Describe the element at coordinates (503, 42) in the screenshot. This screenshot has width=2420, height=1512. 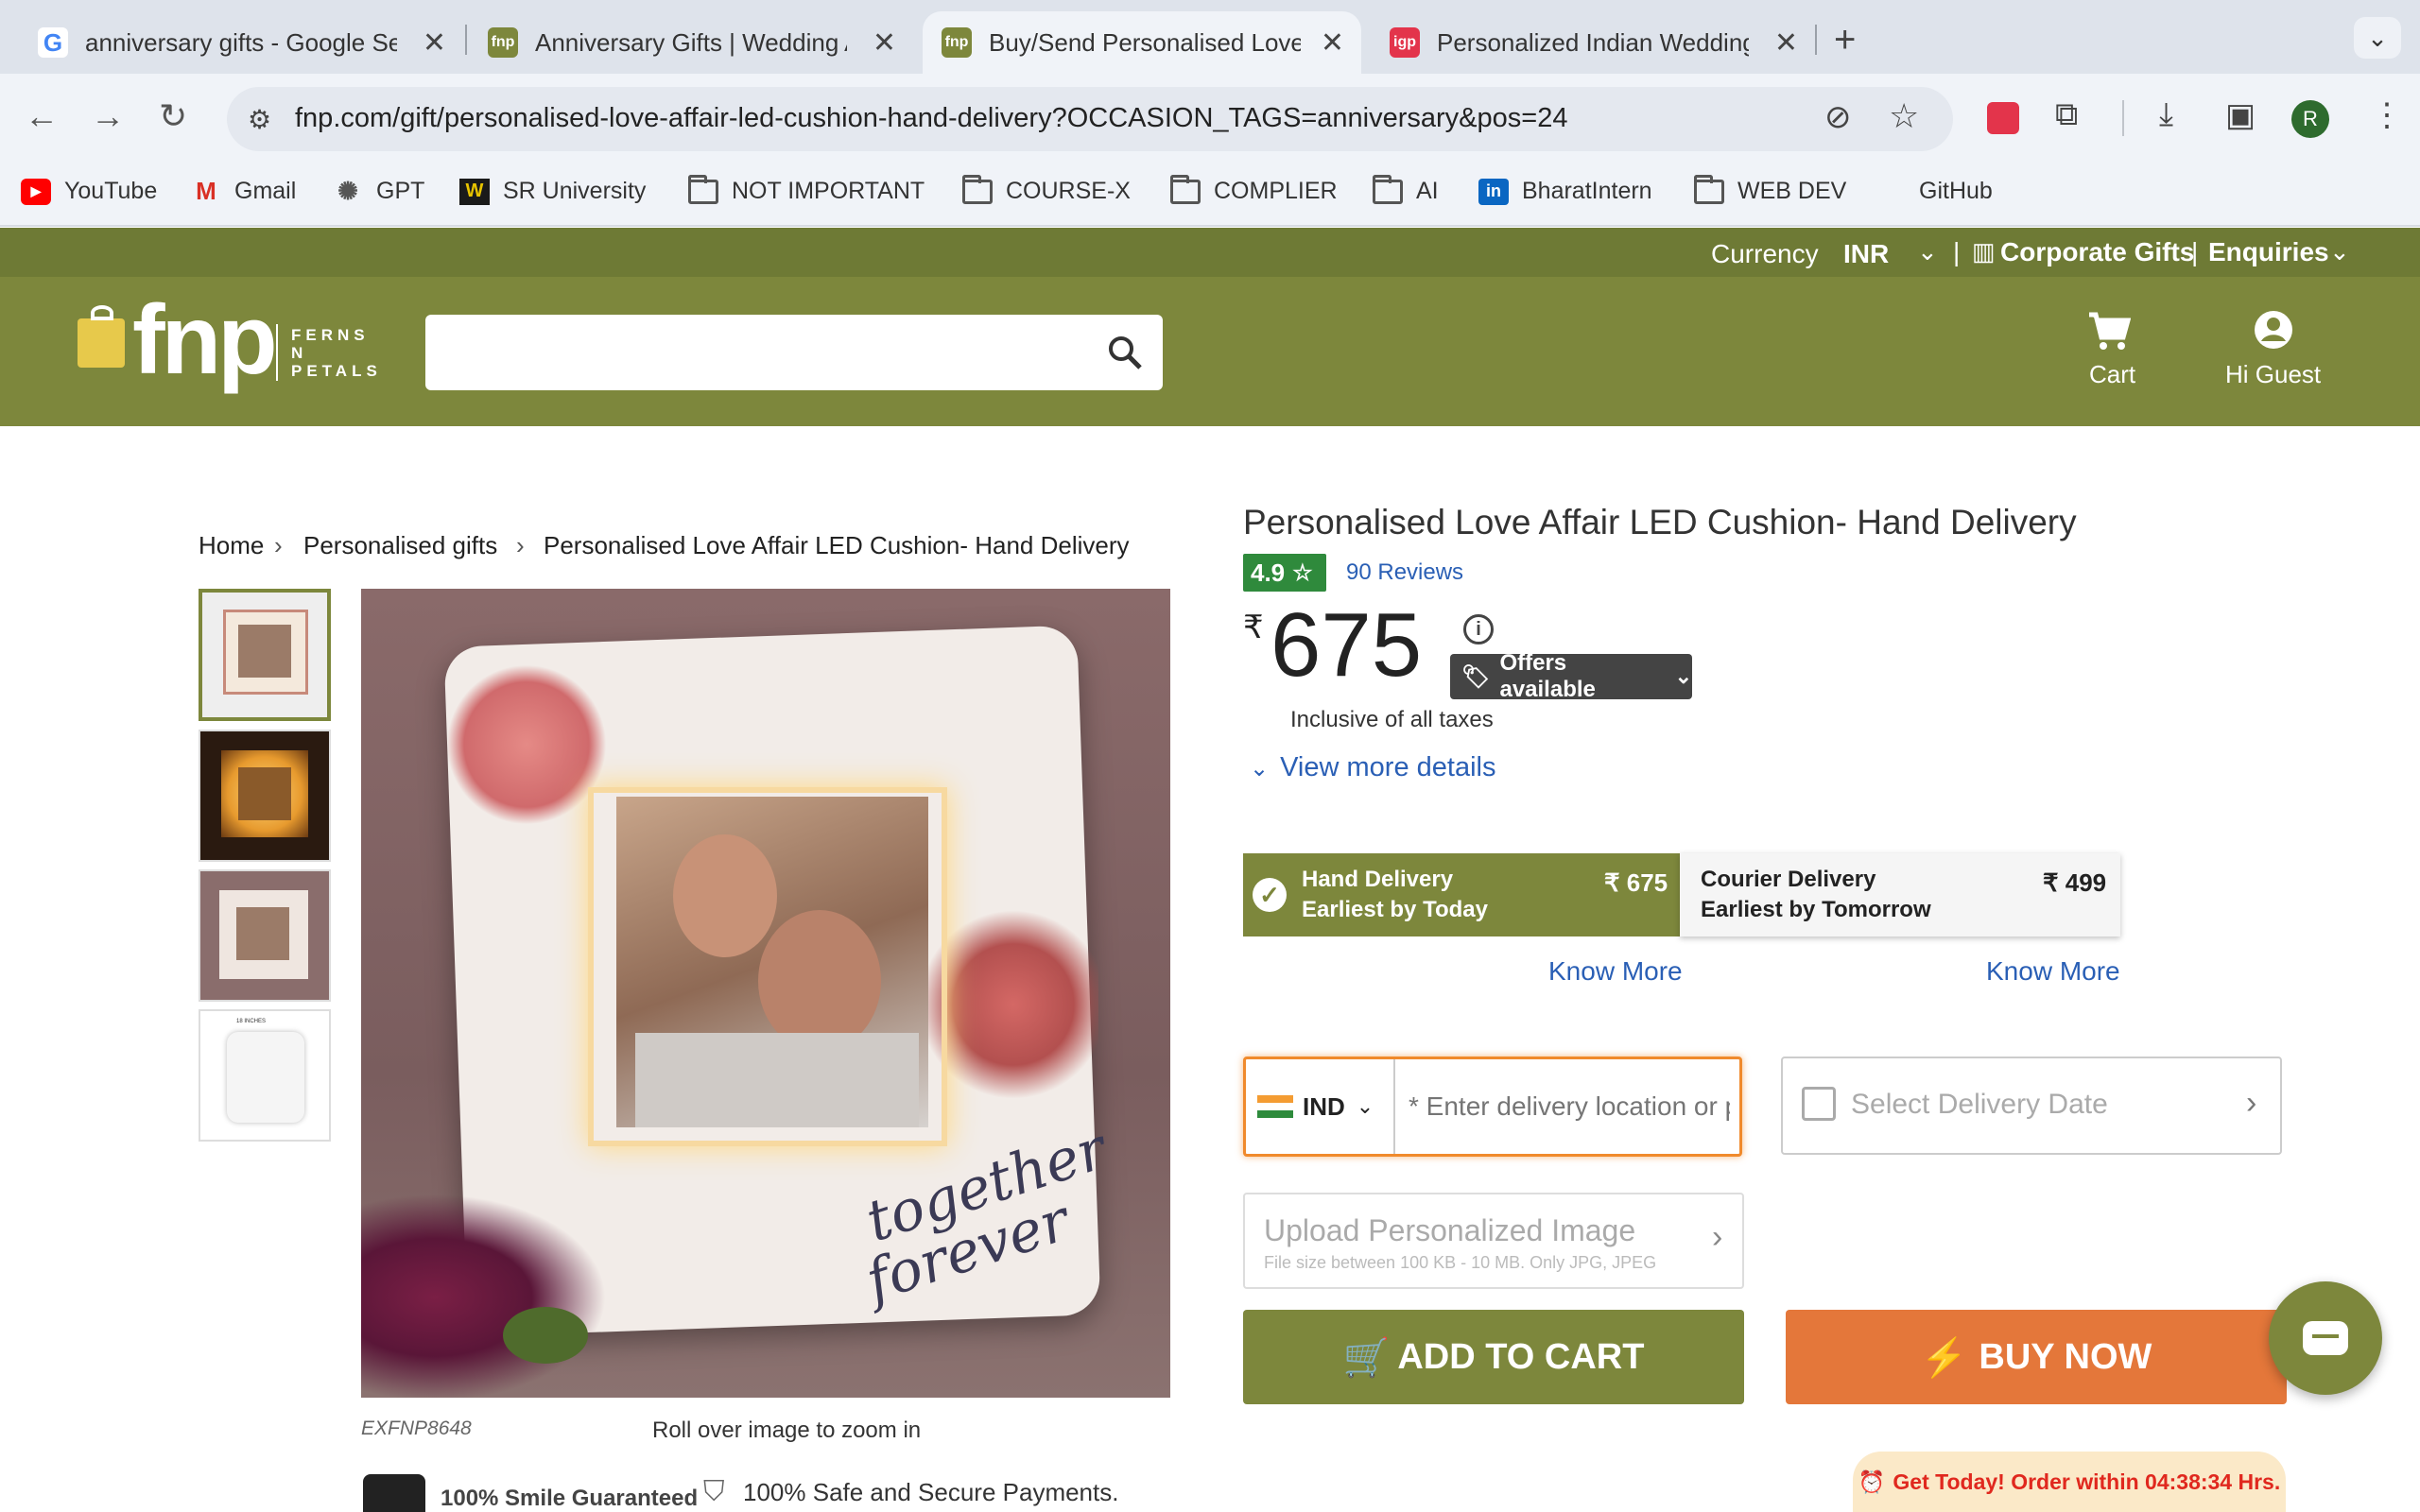
I see `fnp-favicon-icon: fnp` at that location.